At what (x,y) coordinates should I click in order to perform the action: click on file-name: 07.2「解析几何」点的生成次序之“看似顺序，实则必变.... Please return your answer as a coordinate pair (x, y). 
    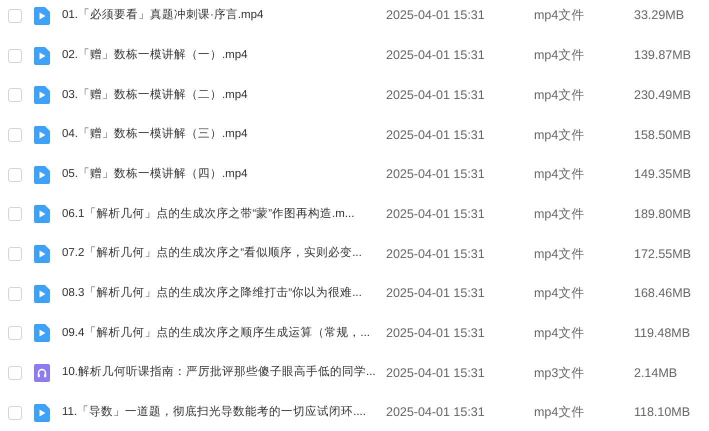
    Looking at the image, I should click on (224, 254).